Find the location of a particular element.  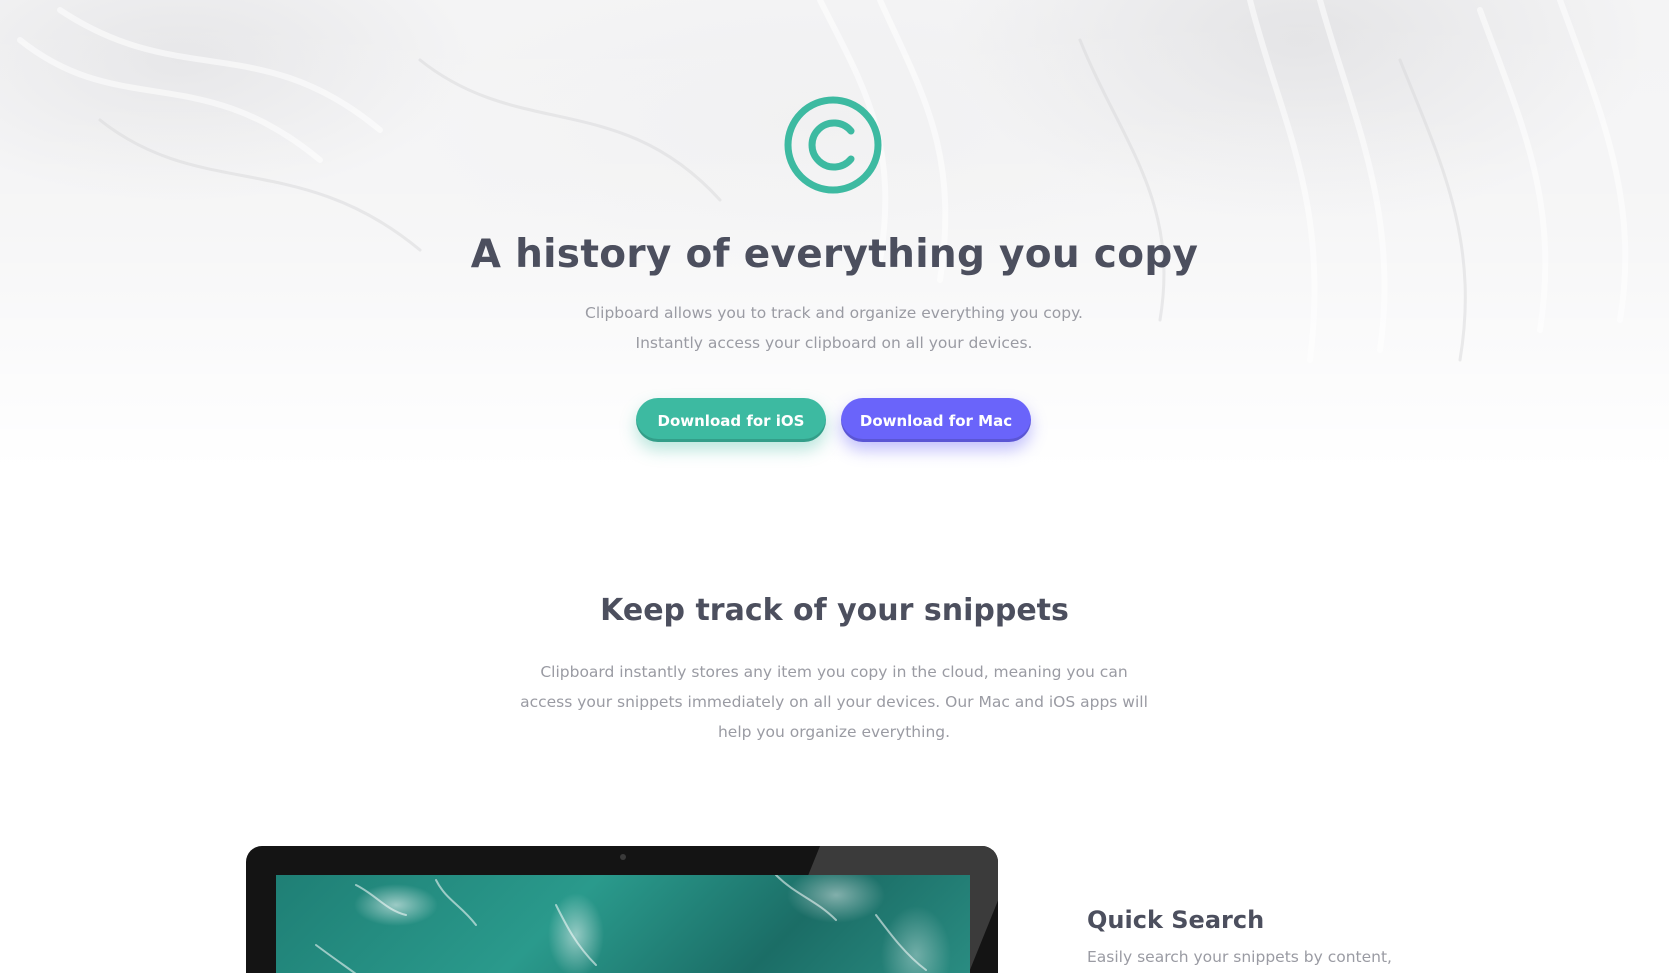

monitor-device-image is located at coordinates (622, 909).